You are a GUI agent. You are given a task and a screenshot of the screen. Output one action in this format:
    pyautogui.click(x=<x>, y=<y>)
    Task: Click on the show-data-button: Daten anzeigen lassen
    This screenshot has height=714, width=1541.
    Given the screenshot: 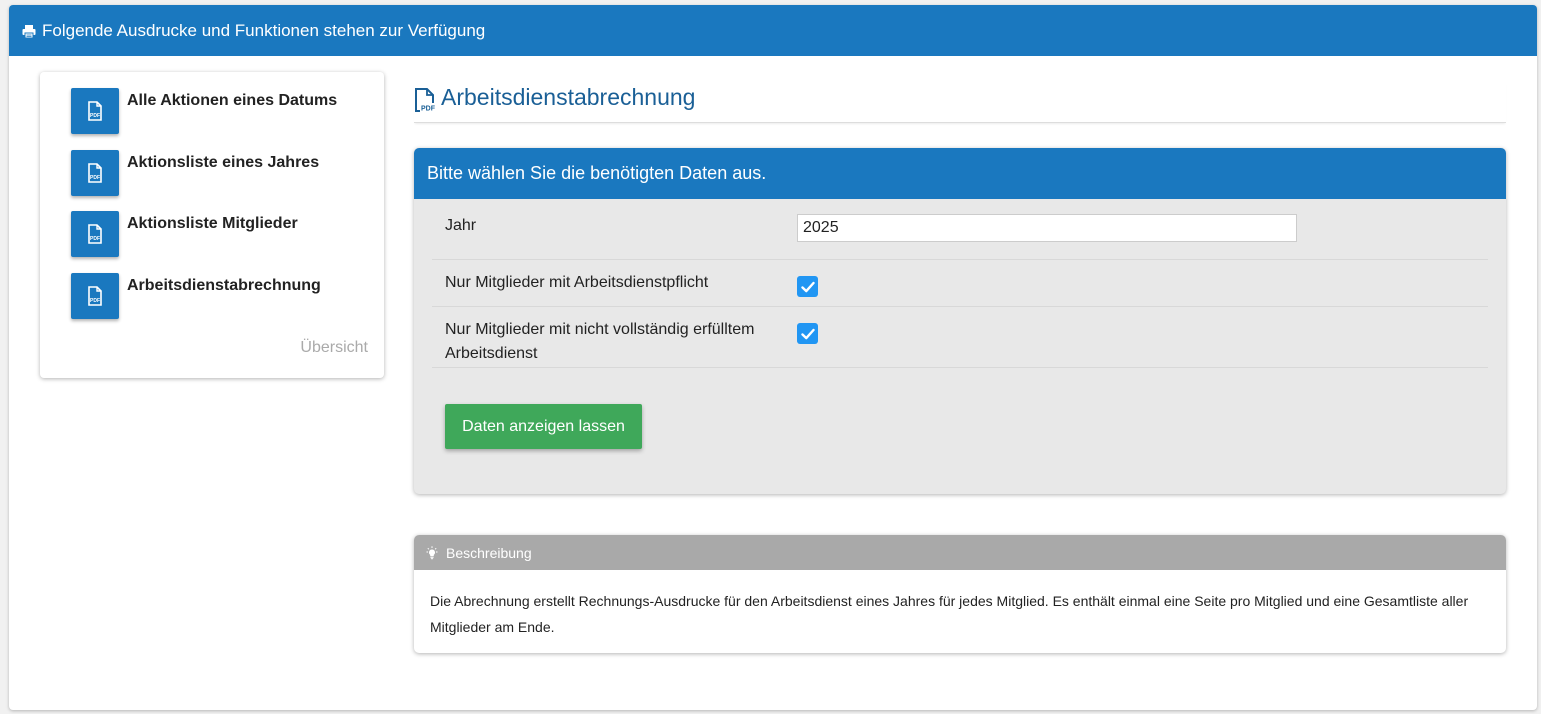 What is the action you would take?
    pyautogui.click(x=543, y=426)
    